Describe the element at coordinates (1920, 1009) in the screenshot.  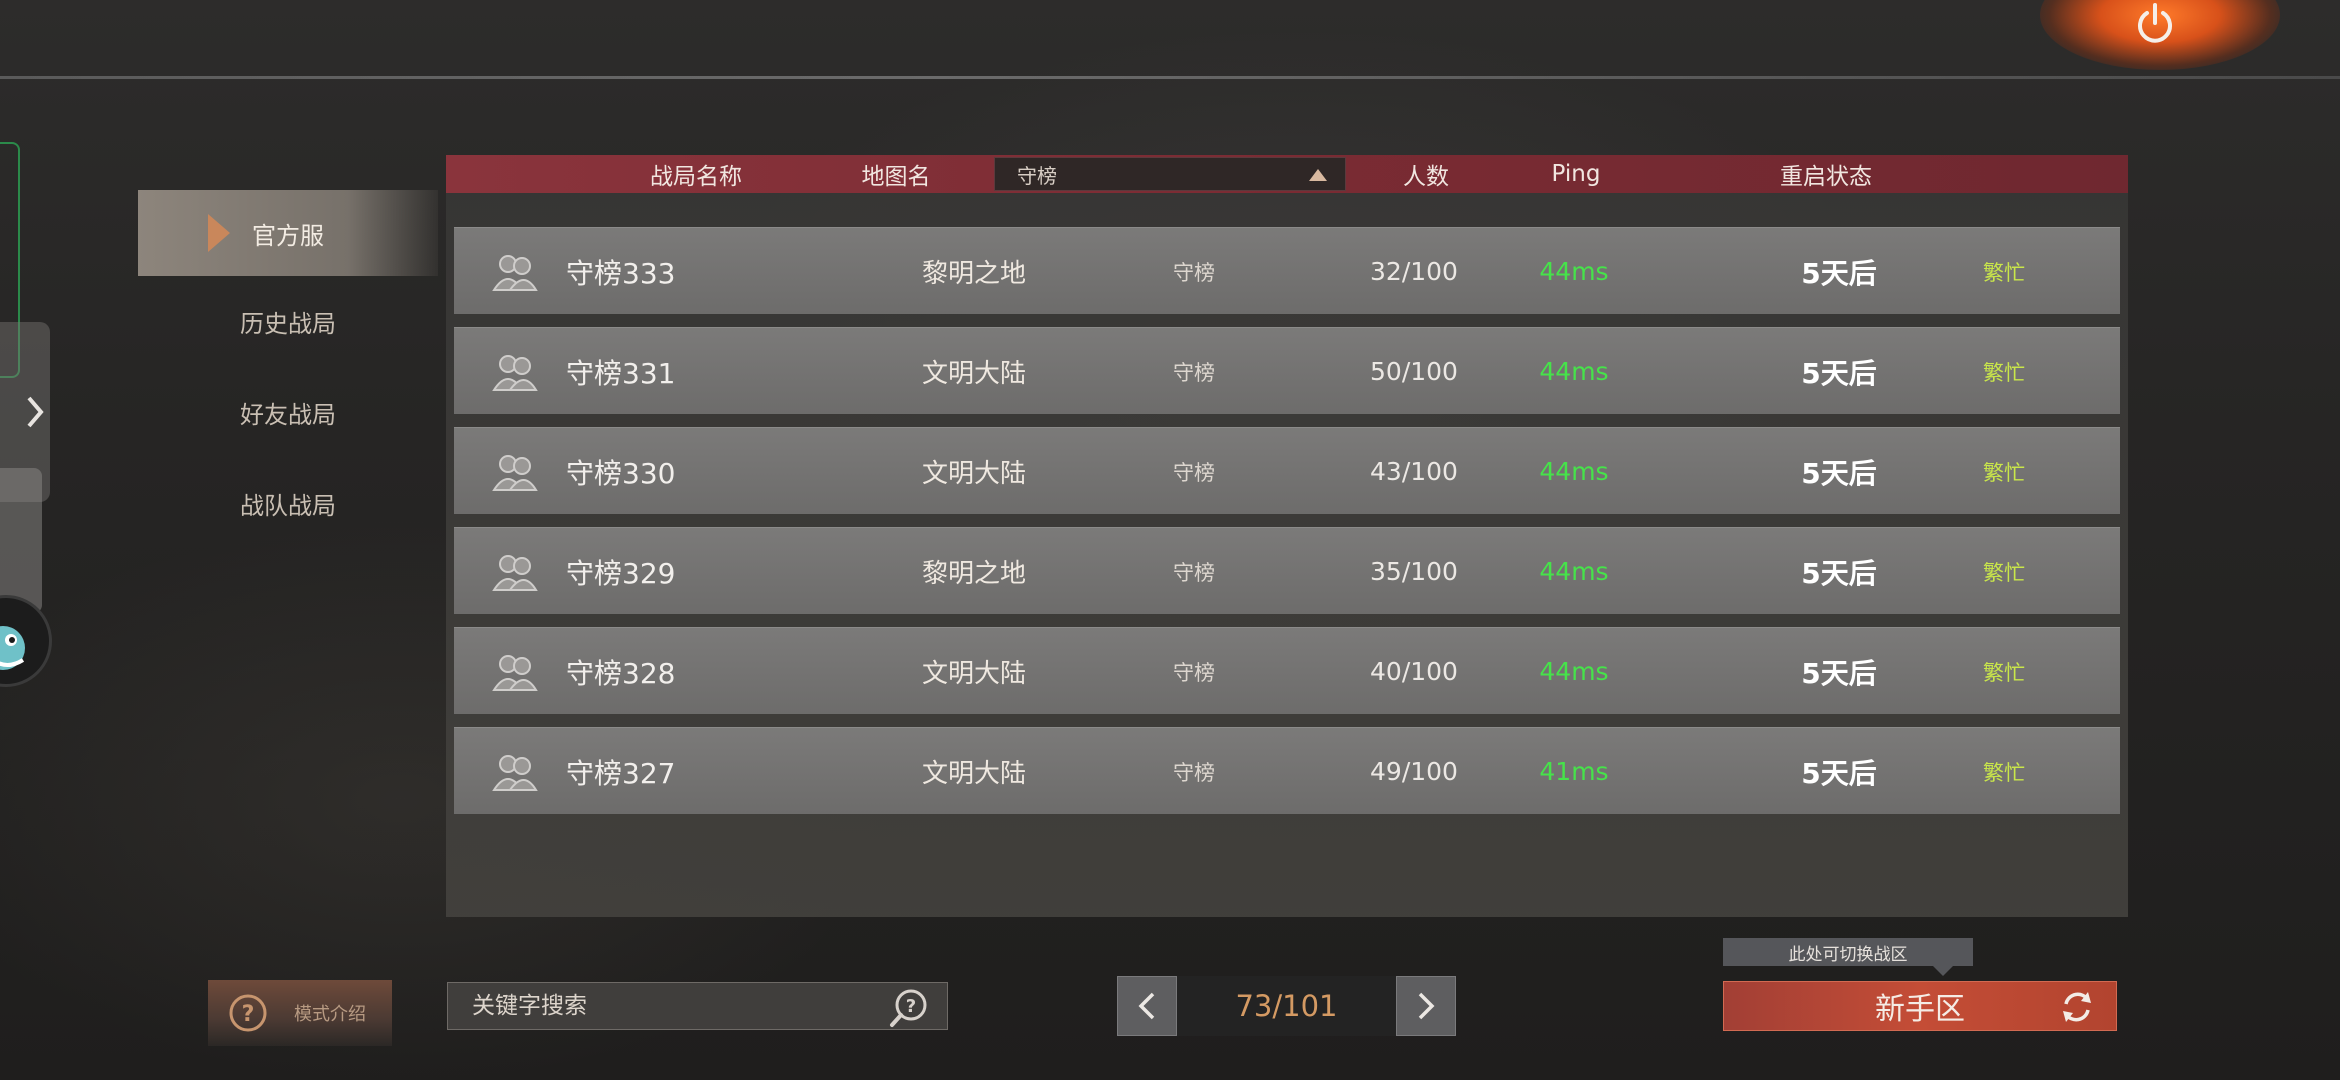
I see `zone-label: 新手区` at that location.